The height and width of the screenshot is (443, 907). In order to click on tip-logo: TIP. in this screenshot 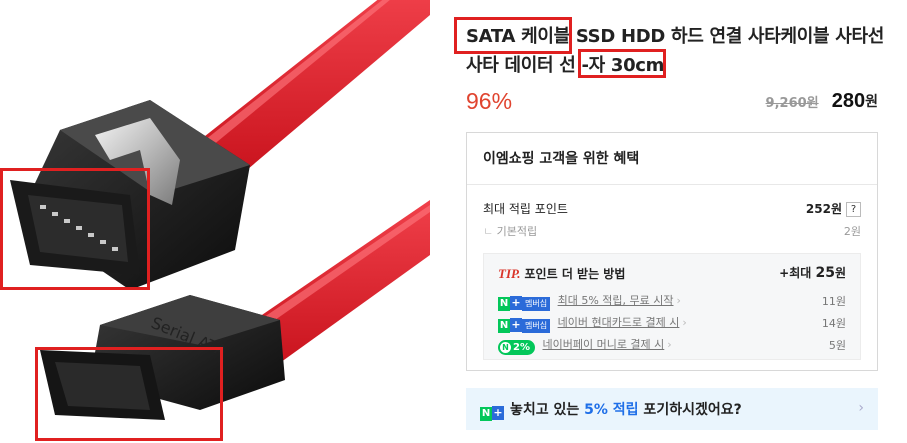, I will do `click(509, 273)`.